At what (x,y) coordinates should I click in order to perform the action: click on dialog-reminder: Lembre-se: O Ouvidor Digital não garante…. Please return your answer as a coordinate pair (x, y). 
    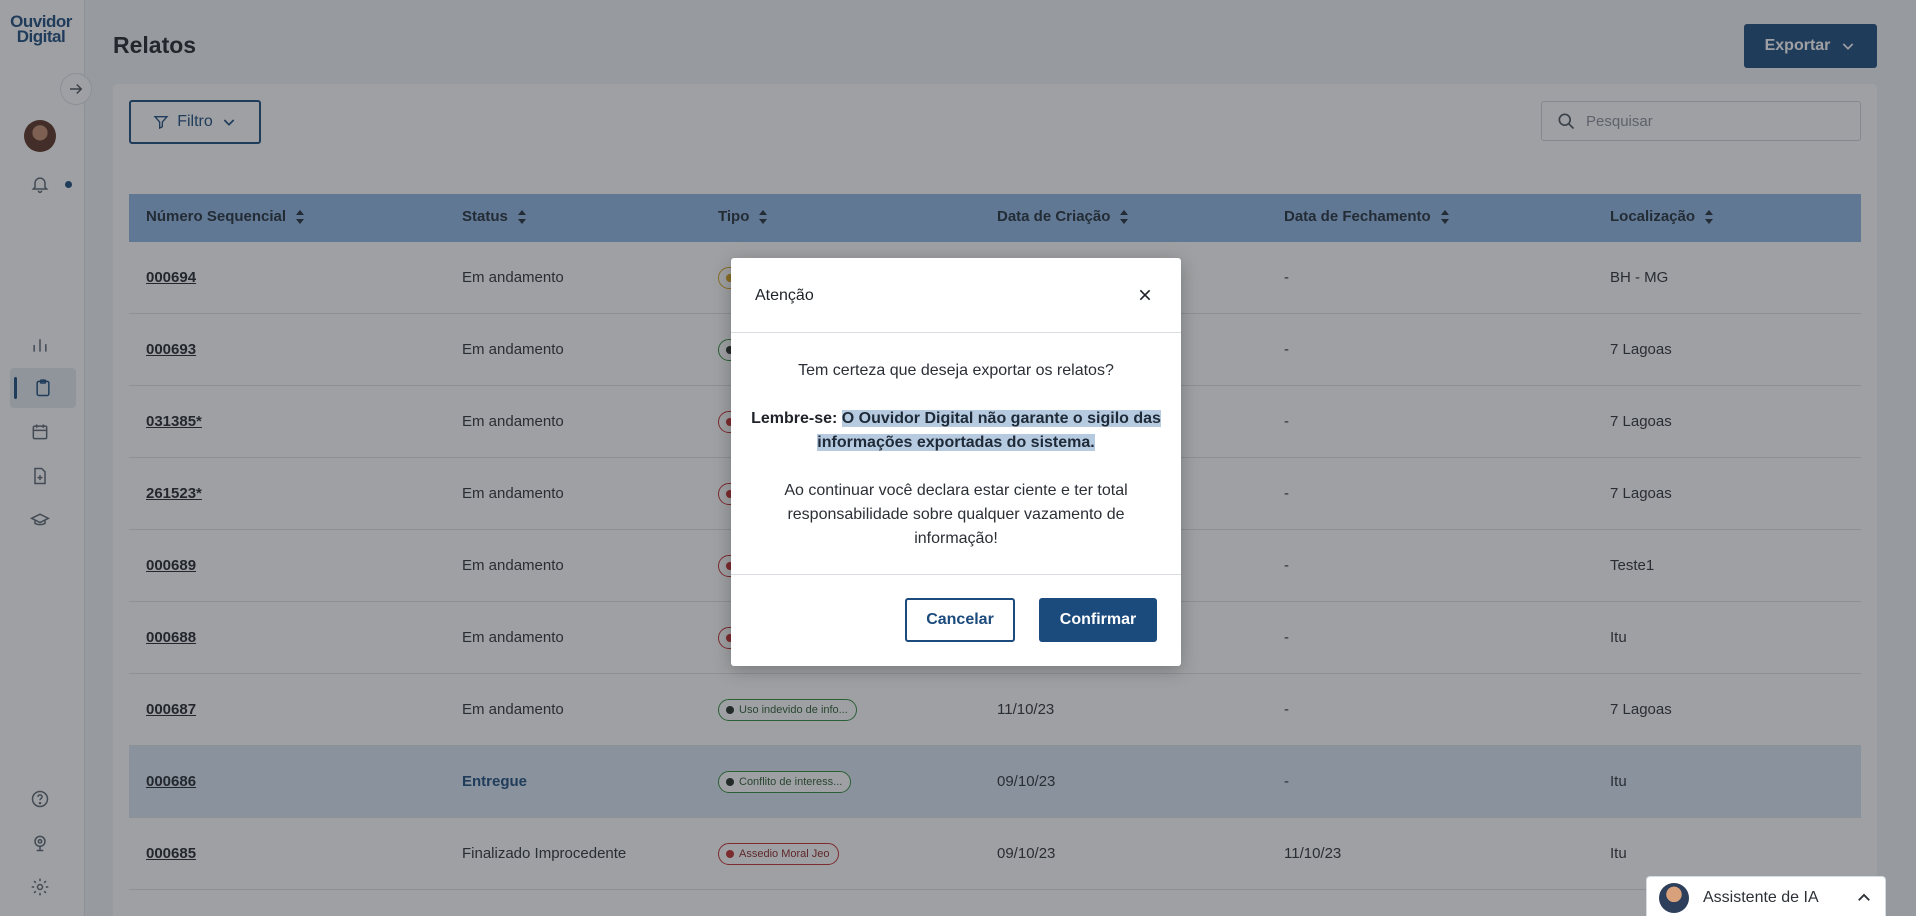
    Looking at the image, I should click on (956, 431).